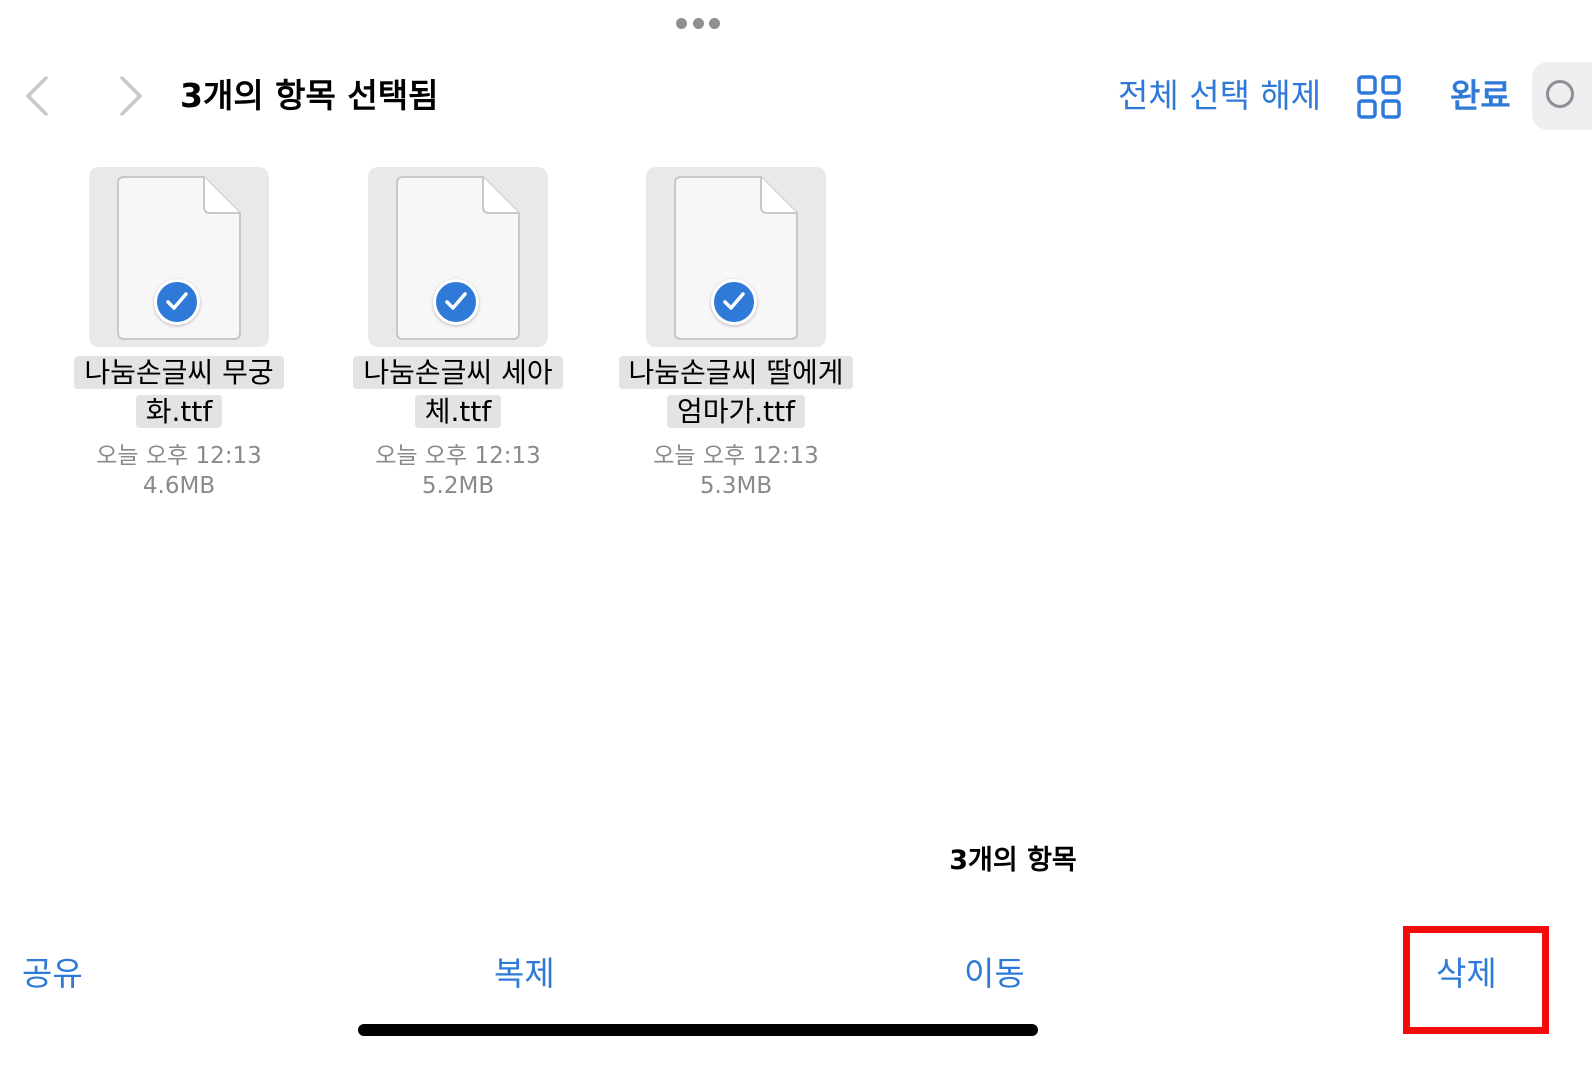 The image size is (1592, 1069). Describe the element at coordinates (309, 95) in the screenshot. I see `page-title: 3개의 항목 선택됨` at that location.